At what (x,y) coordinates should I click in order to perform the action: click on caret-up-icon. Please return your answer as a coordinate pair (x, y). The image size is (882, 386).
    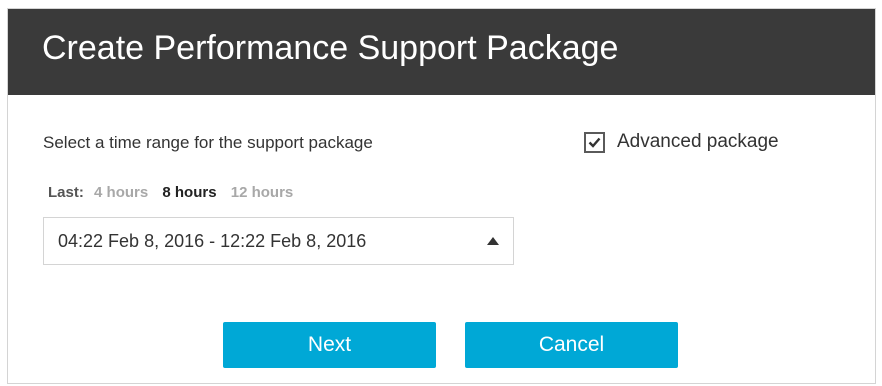
    Looking at the image, I should click on (493, 241).